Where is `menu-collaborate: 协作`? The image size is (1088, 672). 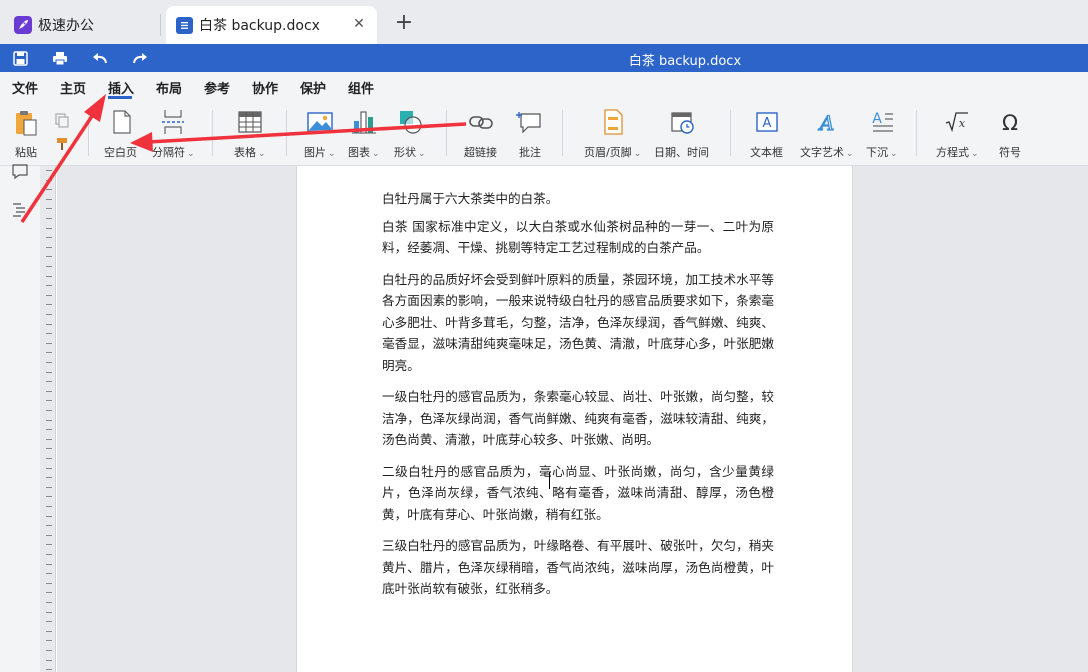
menu-collaborate: 协作 is located at coordinates (265, 87).